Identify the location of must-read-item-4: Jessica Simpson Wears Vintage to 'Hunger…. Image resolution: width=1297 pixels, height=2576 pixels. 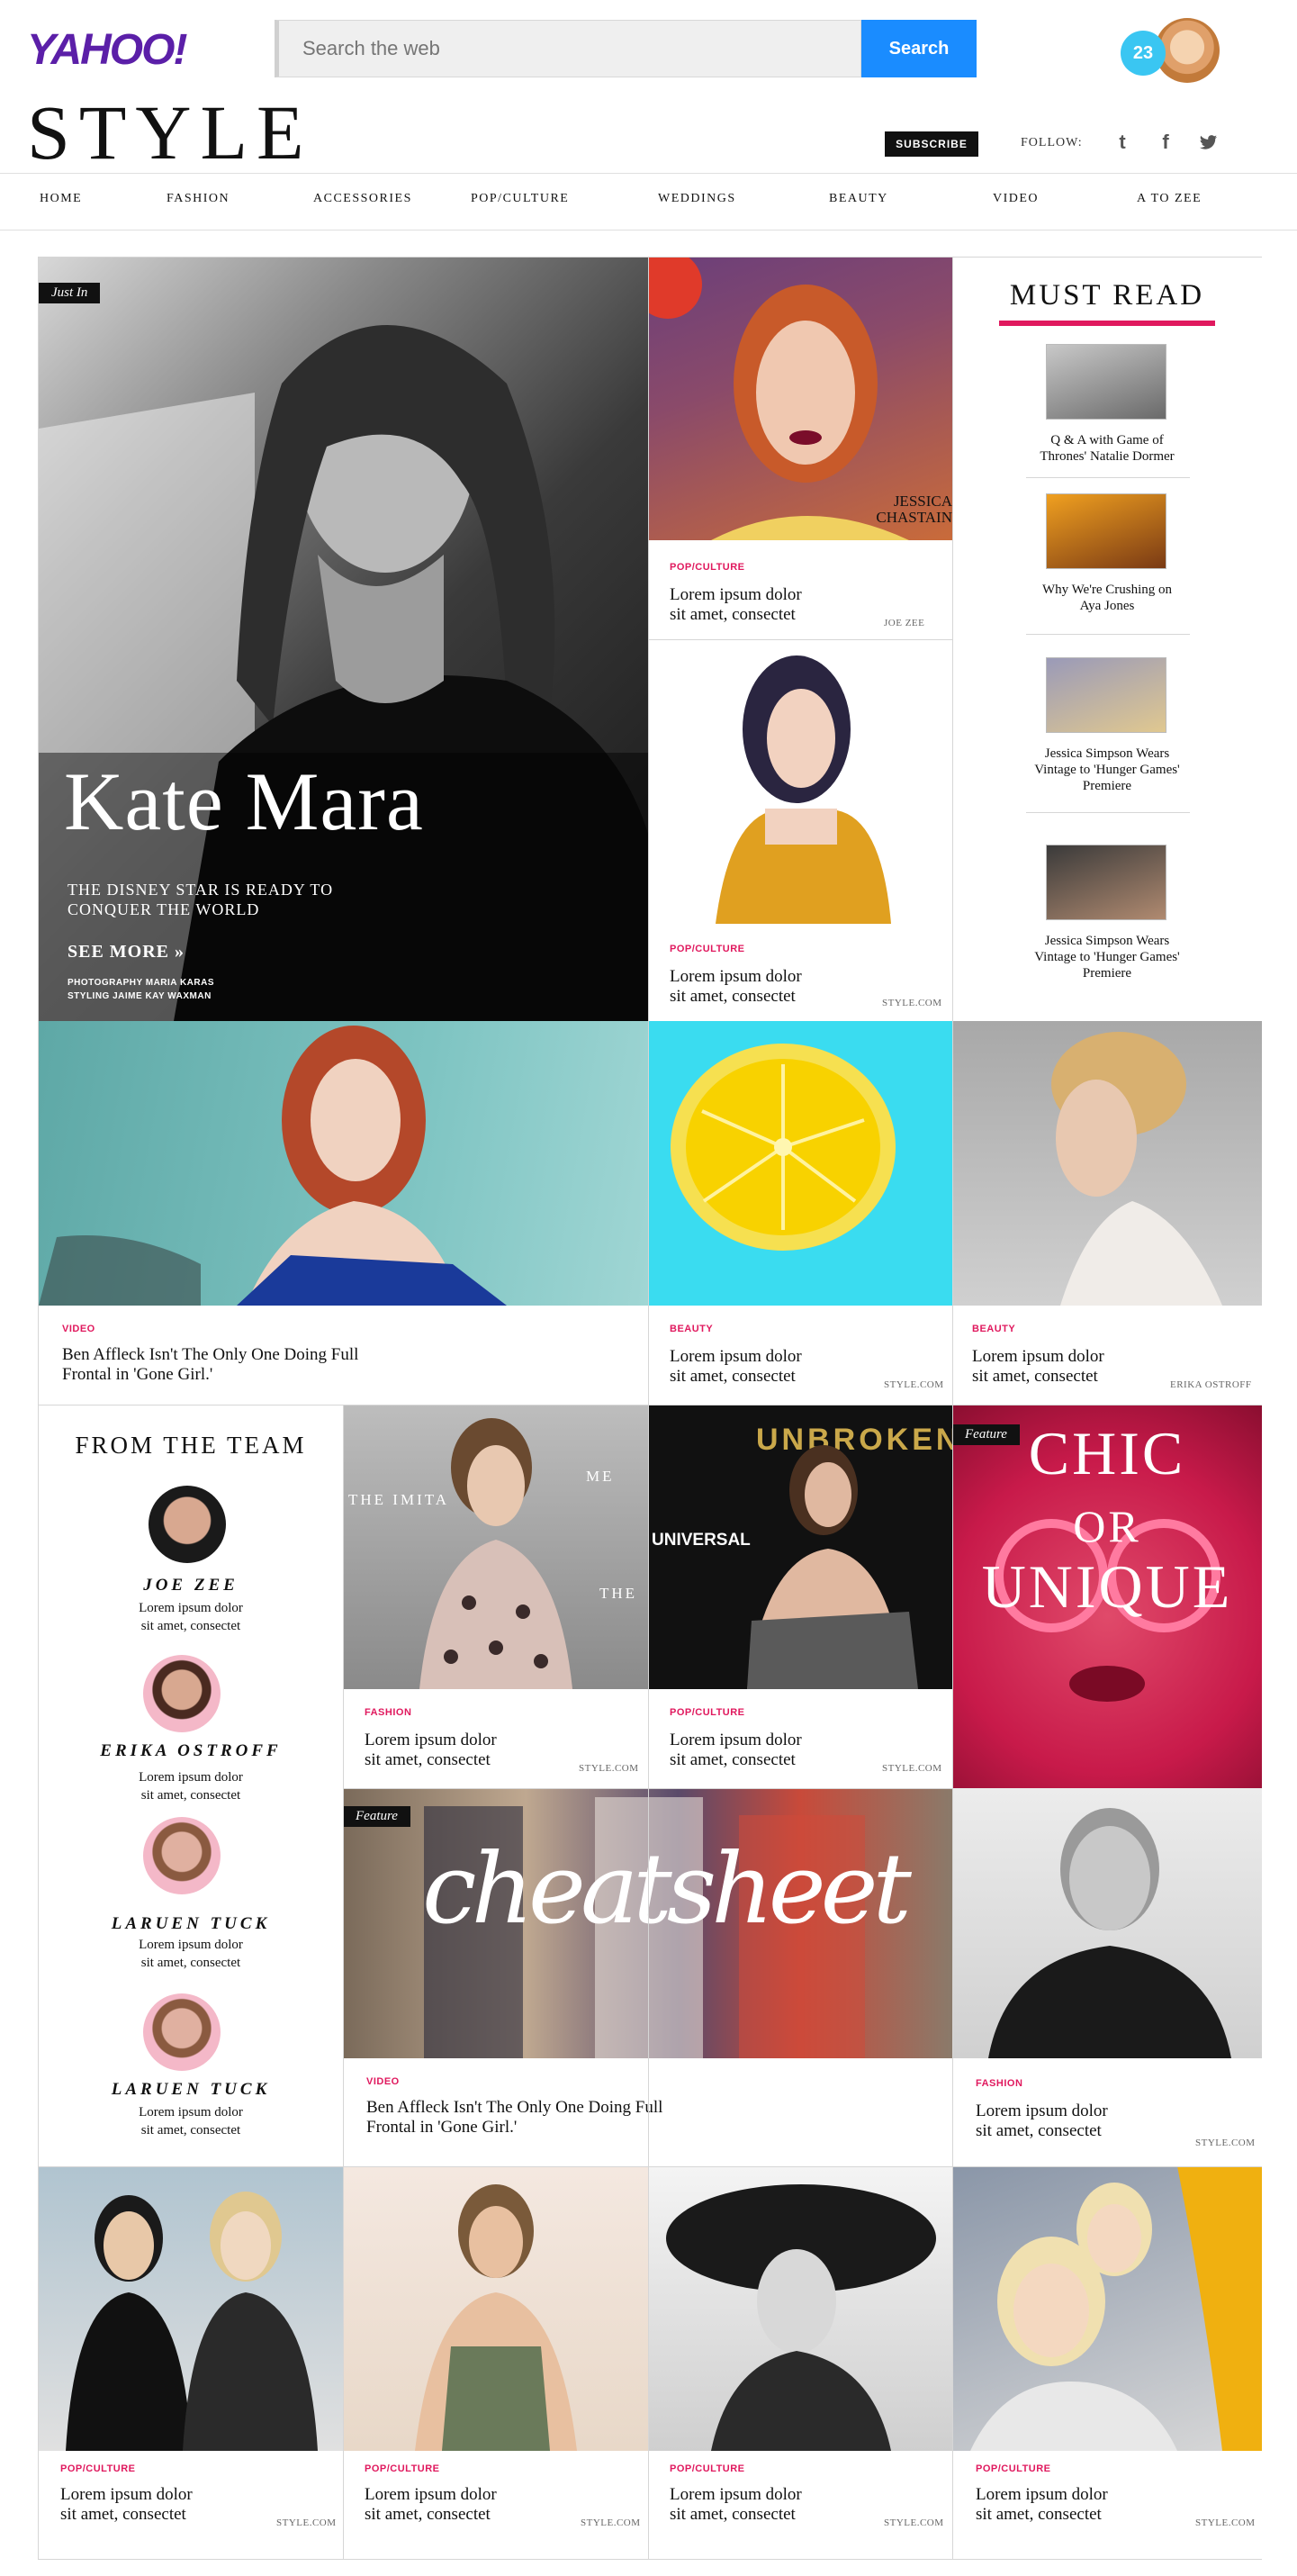
(1107, 957).